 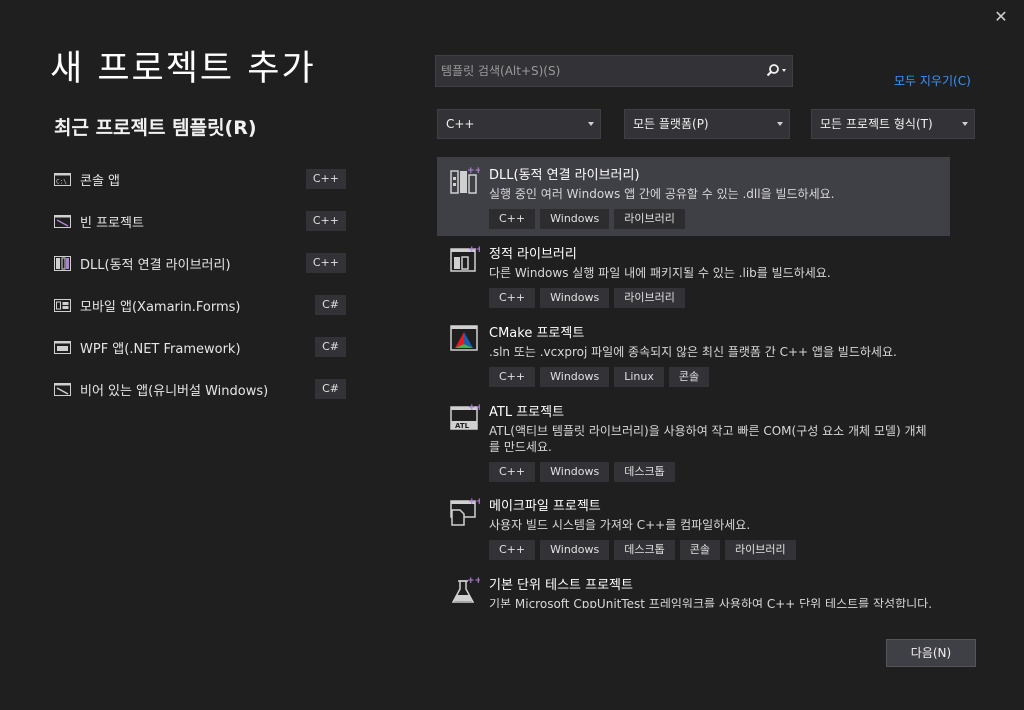 I want to click on dll-icon: ++, so click(x=465, y=180).